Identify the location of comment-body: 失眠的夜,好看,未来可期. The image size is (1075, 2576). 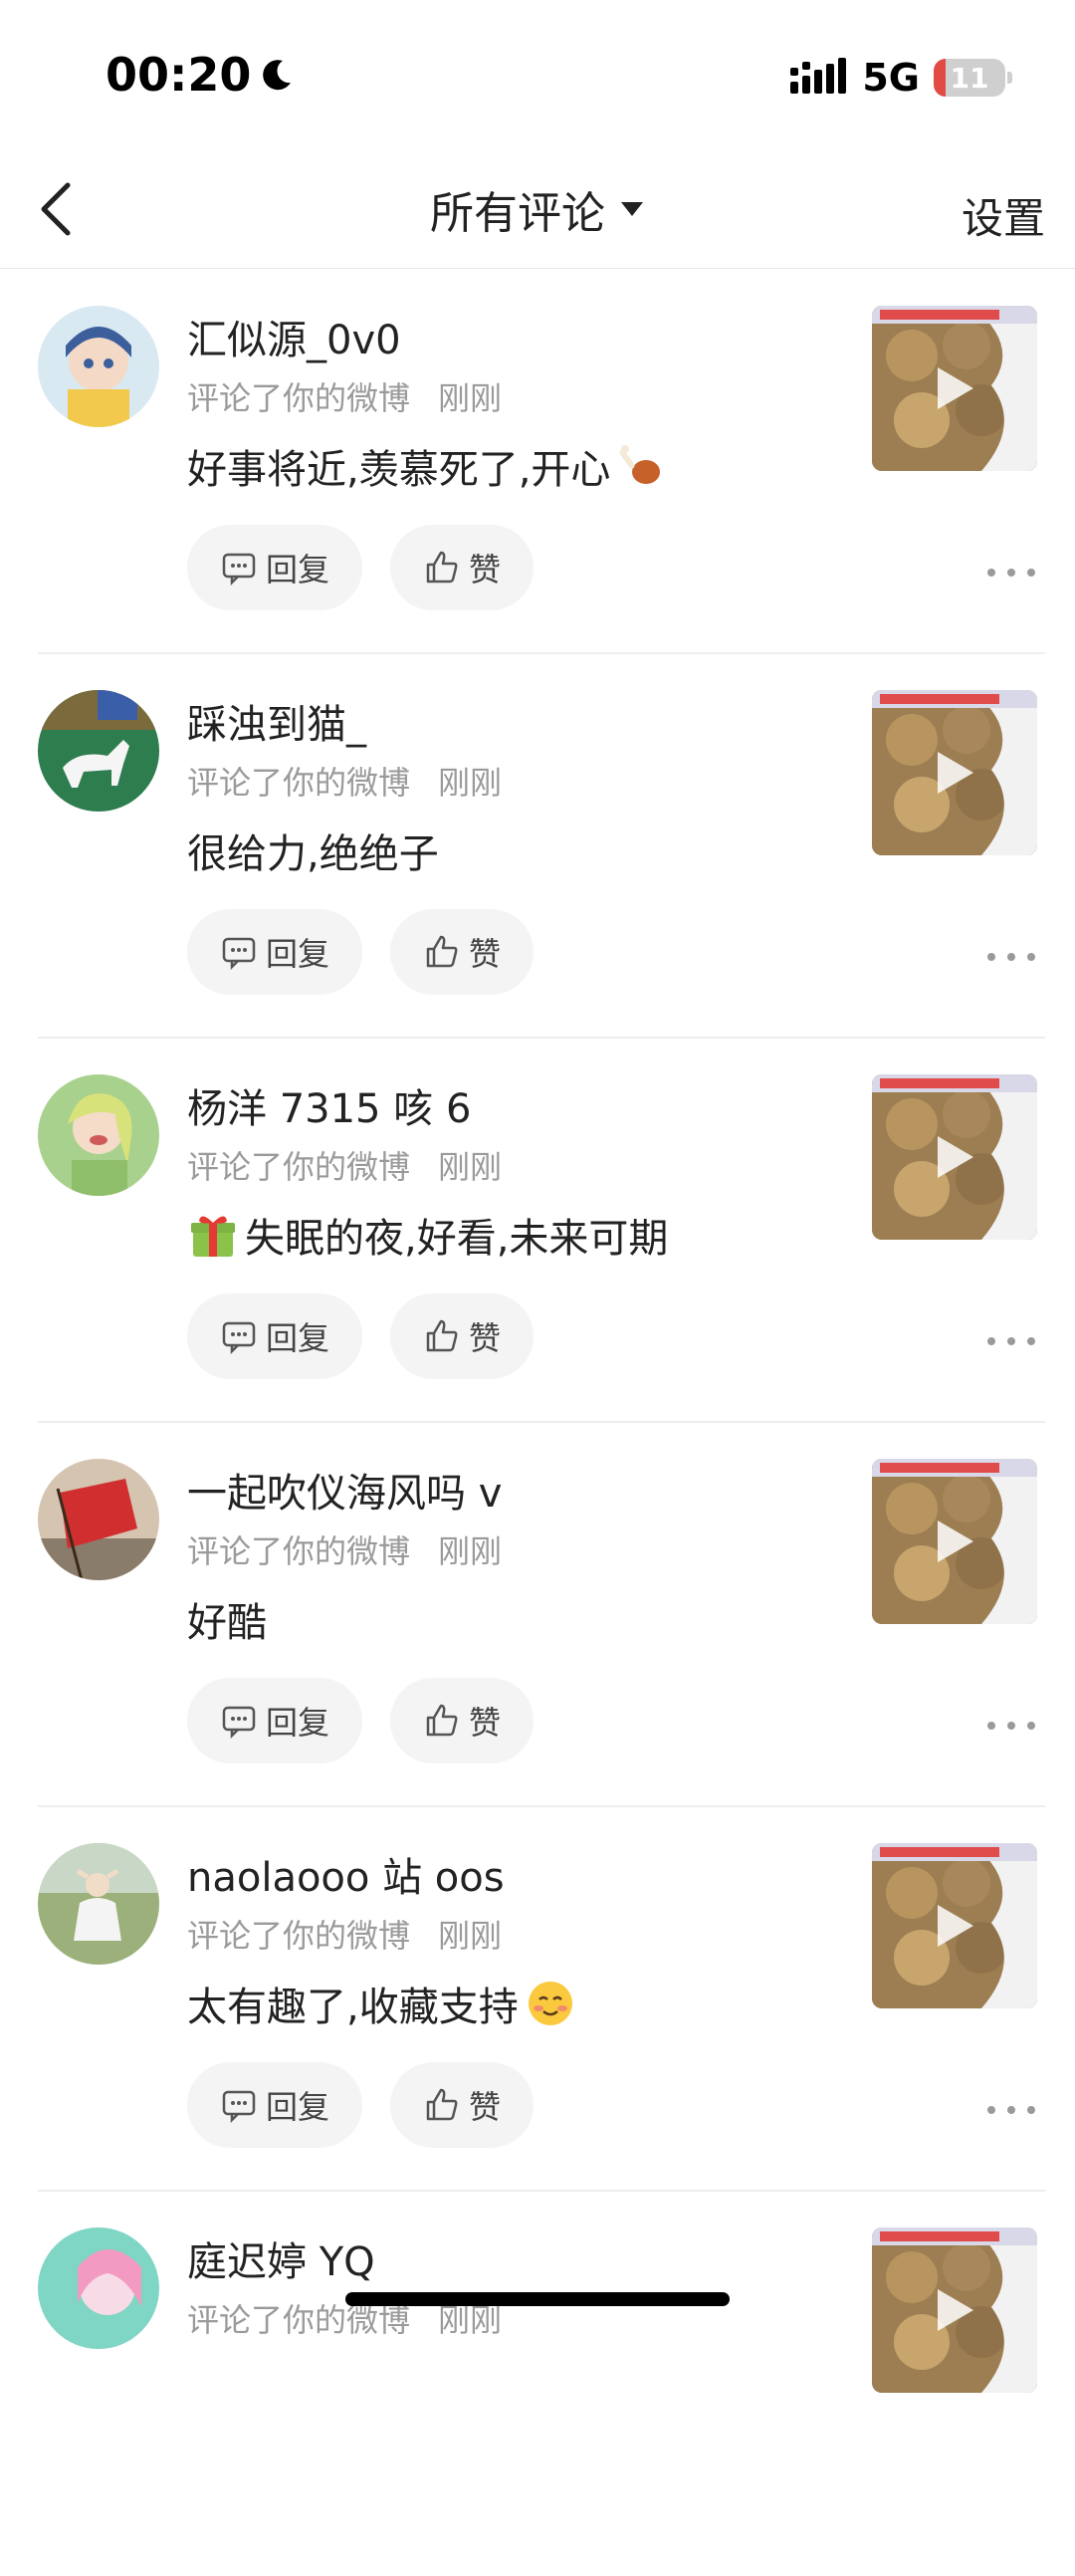
(428, 1235).